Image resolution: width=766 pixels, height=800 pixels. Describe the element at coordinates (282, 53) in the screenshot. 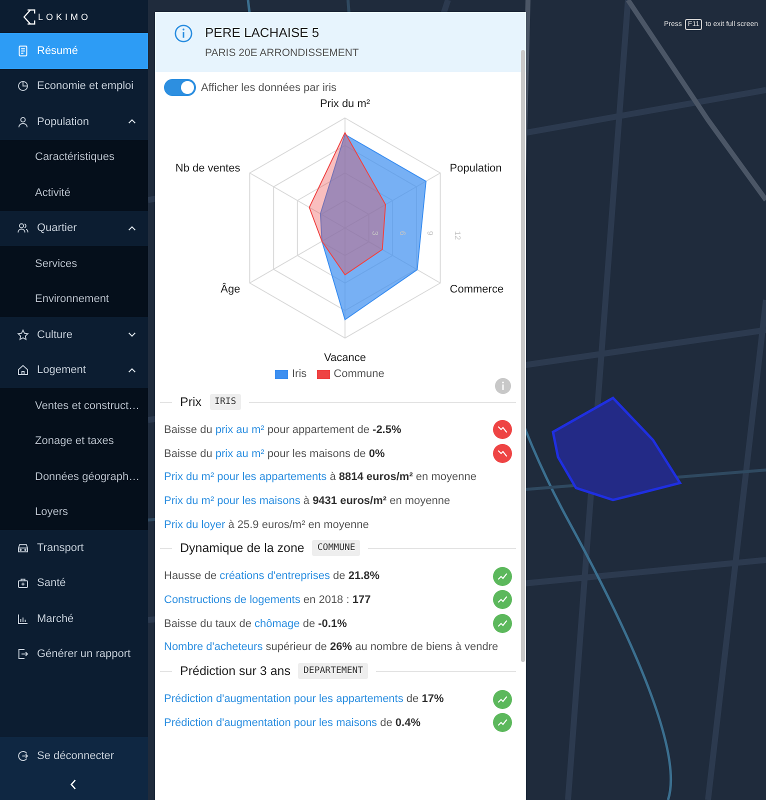

I see `place-subtitle: PARIS 20E ARRONDISSEMENT` at that location.